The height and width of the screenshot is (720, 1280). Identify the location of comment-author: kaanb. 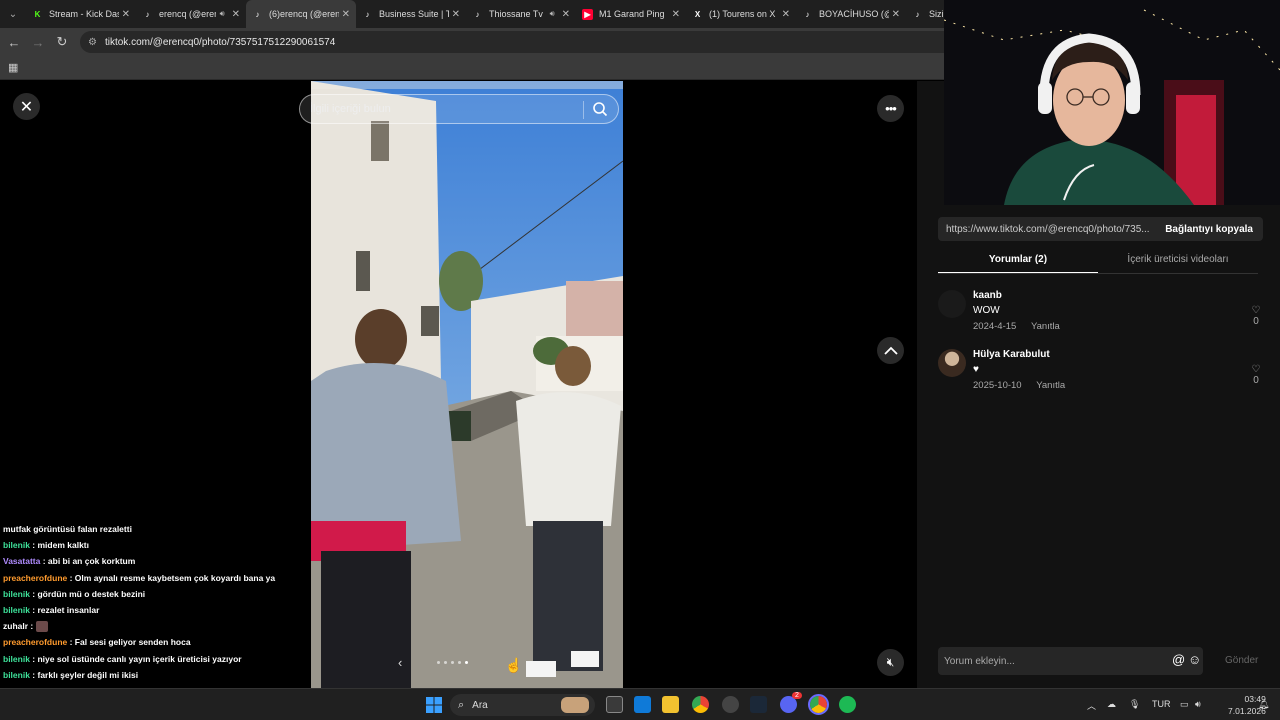
(987, 295).